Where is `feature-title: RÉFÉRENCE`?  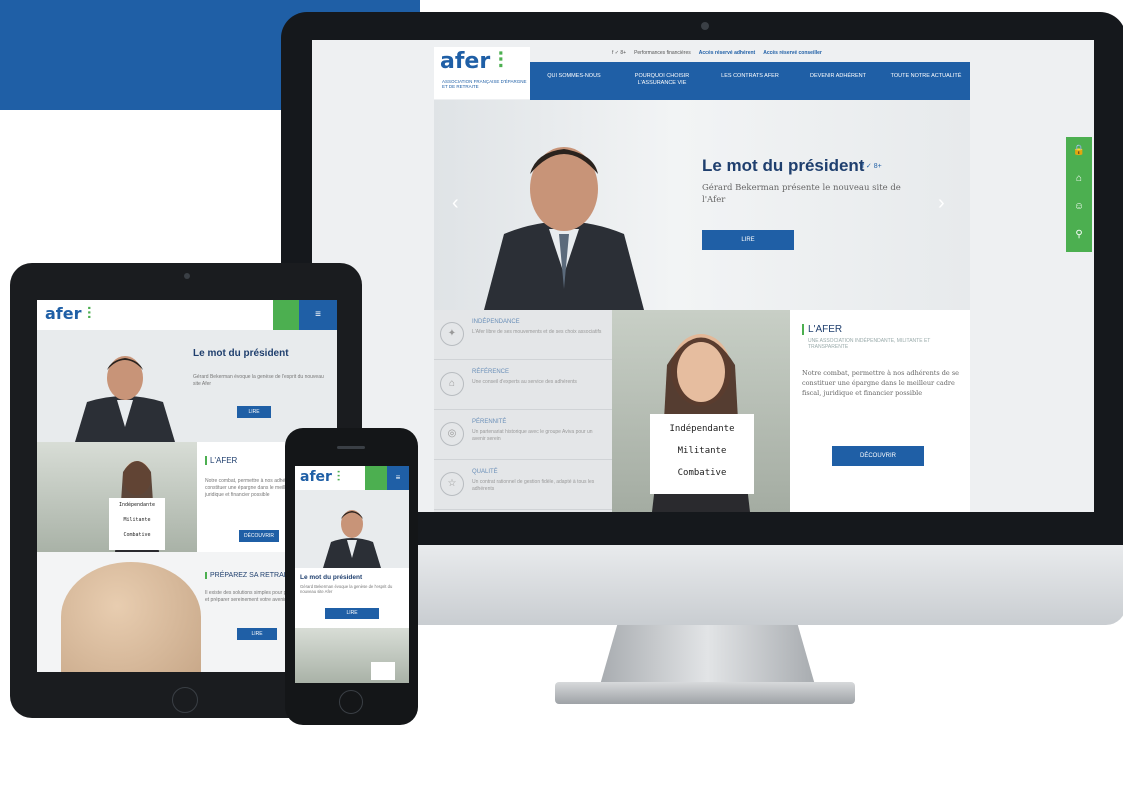 feature-title: RÉFÉRENCE is located at coordinates (491, 372).